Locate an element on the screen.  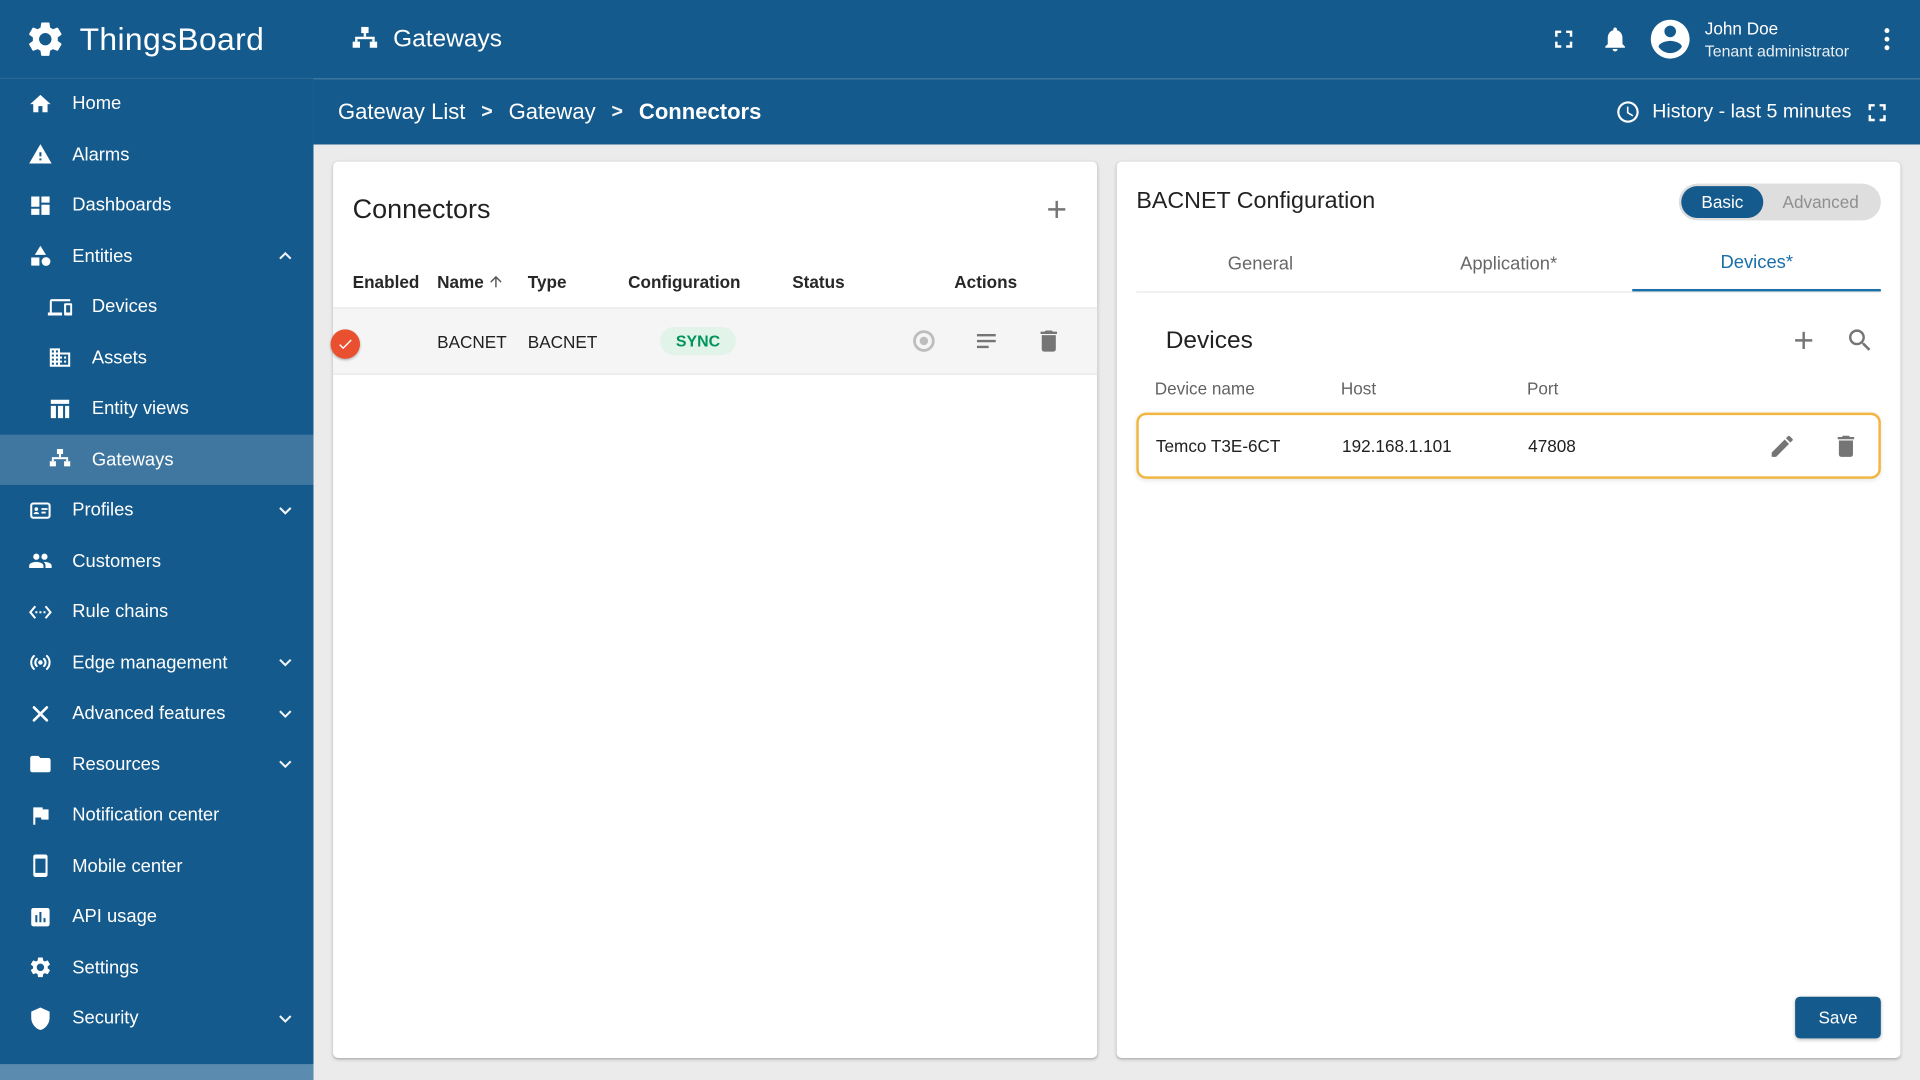
column-actions: Actions is located at coordinates (986, 281).